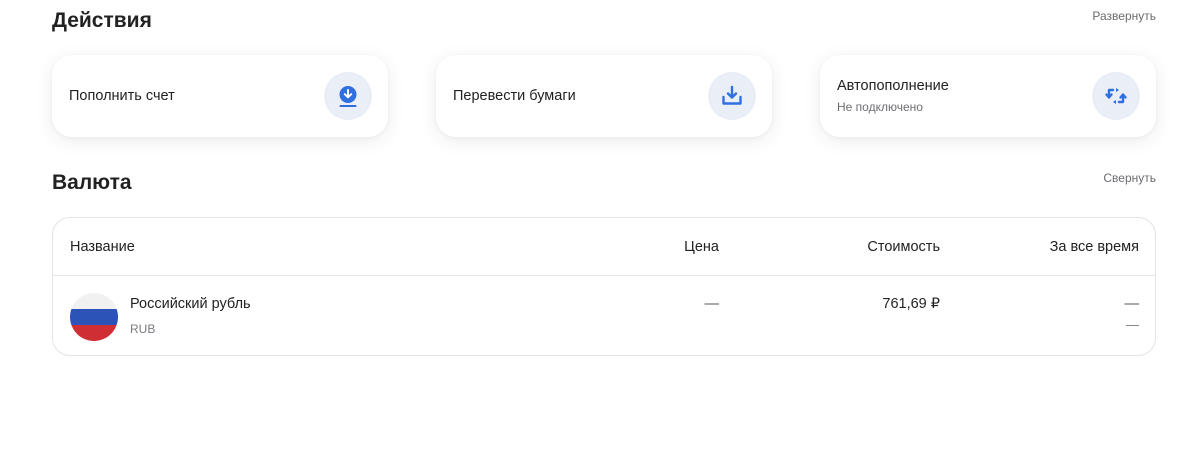  What do you see at coordinates (880, 107) in the screenshot?
I see `card-subtitle: Не подключено` at bounding box center [880, 107].